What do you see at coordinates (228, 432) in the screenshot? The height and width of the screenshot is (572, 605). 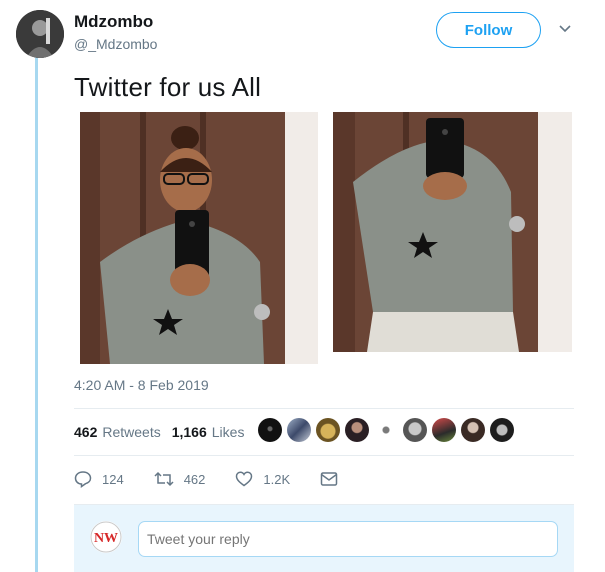 I see `likes-label: Likes` at bounding box center [228, 432].